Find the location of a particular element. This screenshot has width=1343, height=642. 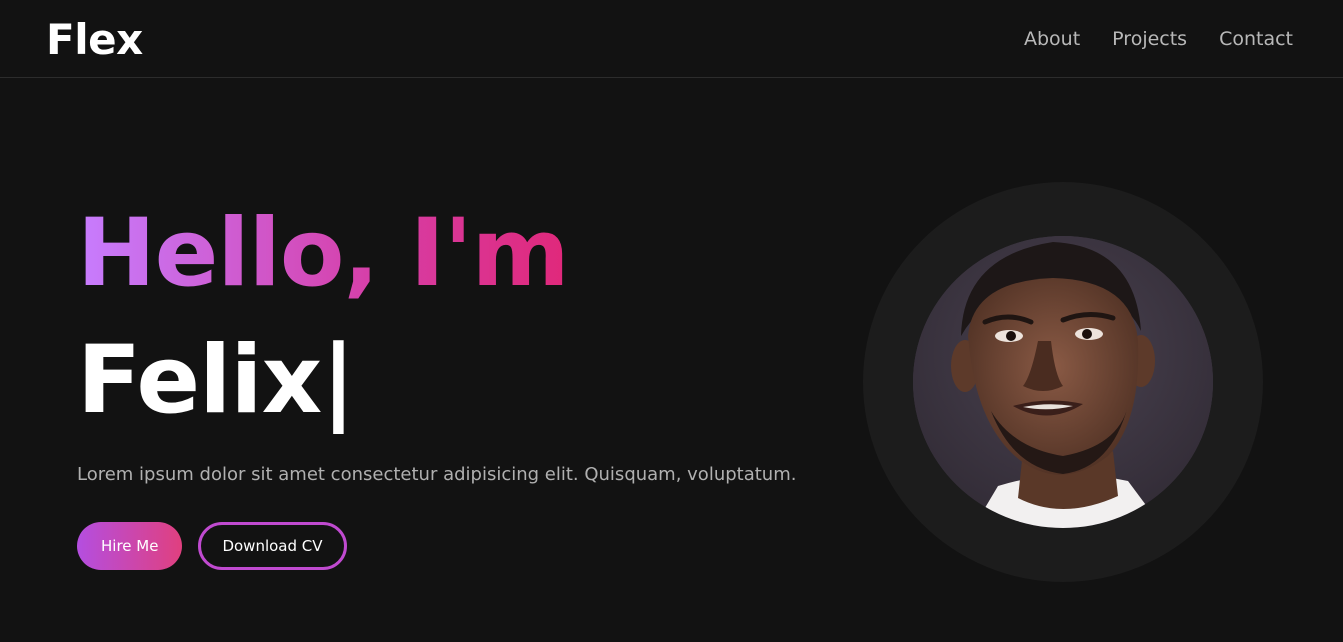

profile-photo is located at coordinates (1063, 382).